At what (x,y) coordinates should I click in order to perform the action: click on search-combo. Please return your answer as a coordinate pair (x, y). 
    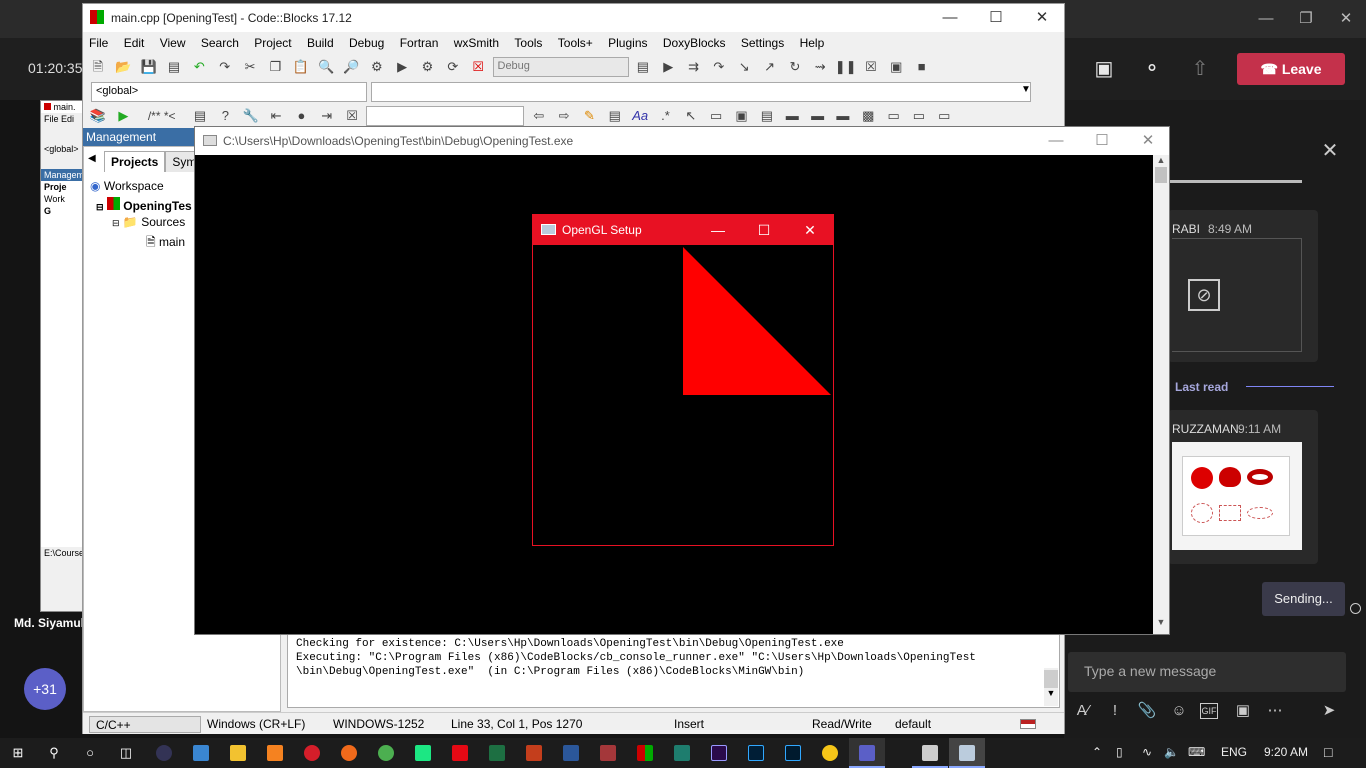
    Looking at the image, I should click on (445, 116).